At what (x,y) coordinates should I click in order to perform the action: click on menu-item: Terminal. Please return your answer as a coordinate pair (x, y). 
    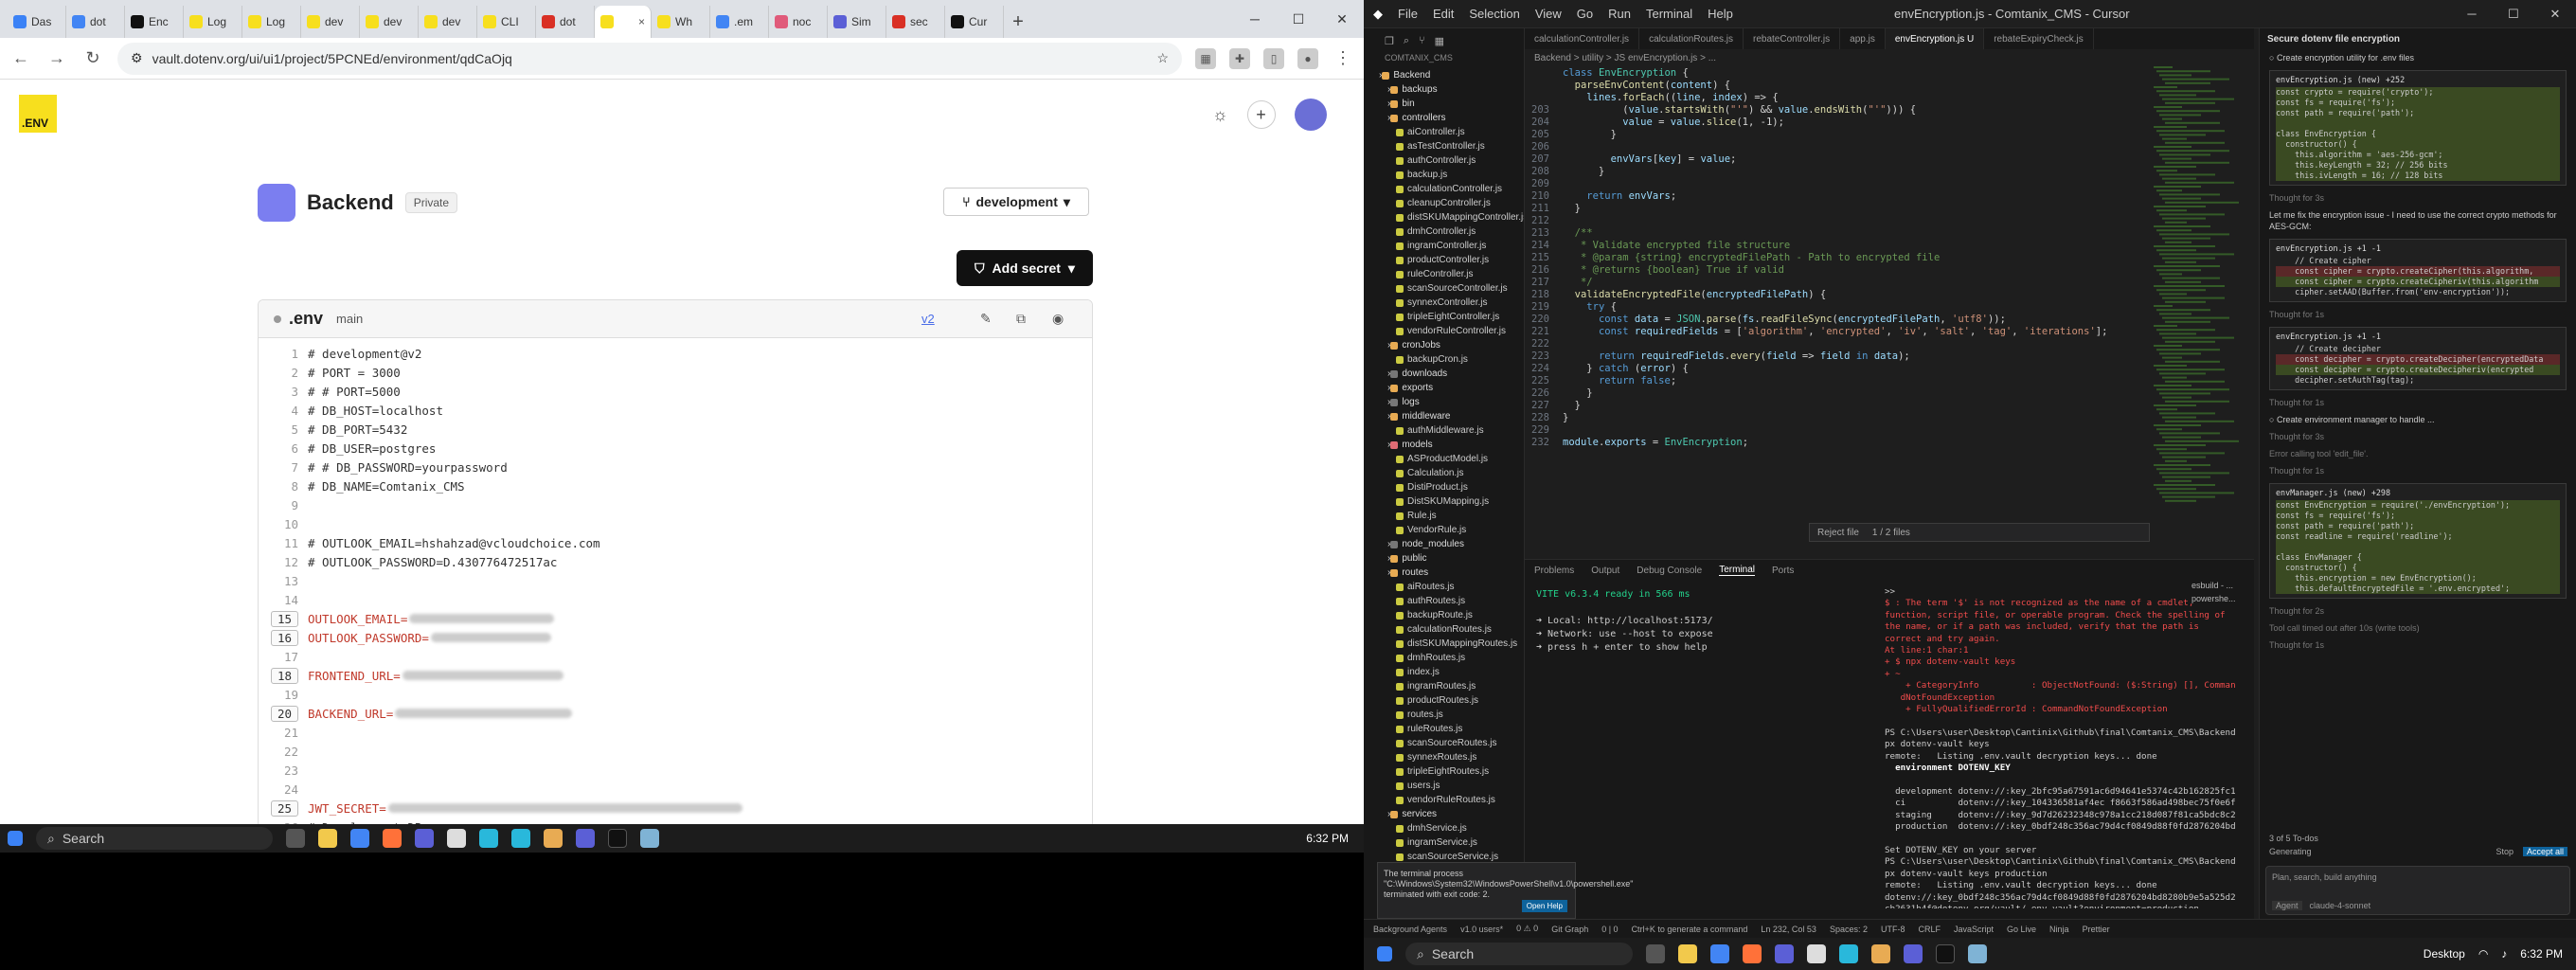
    Looking at the image, I should click on (1669, 14).